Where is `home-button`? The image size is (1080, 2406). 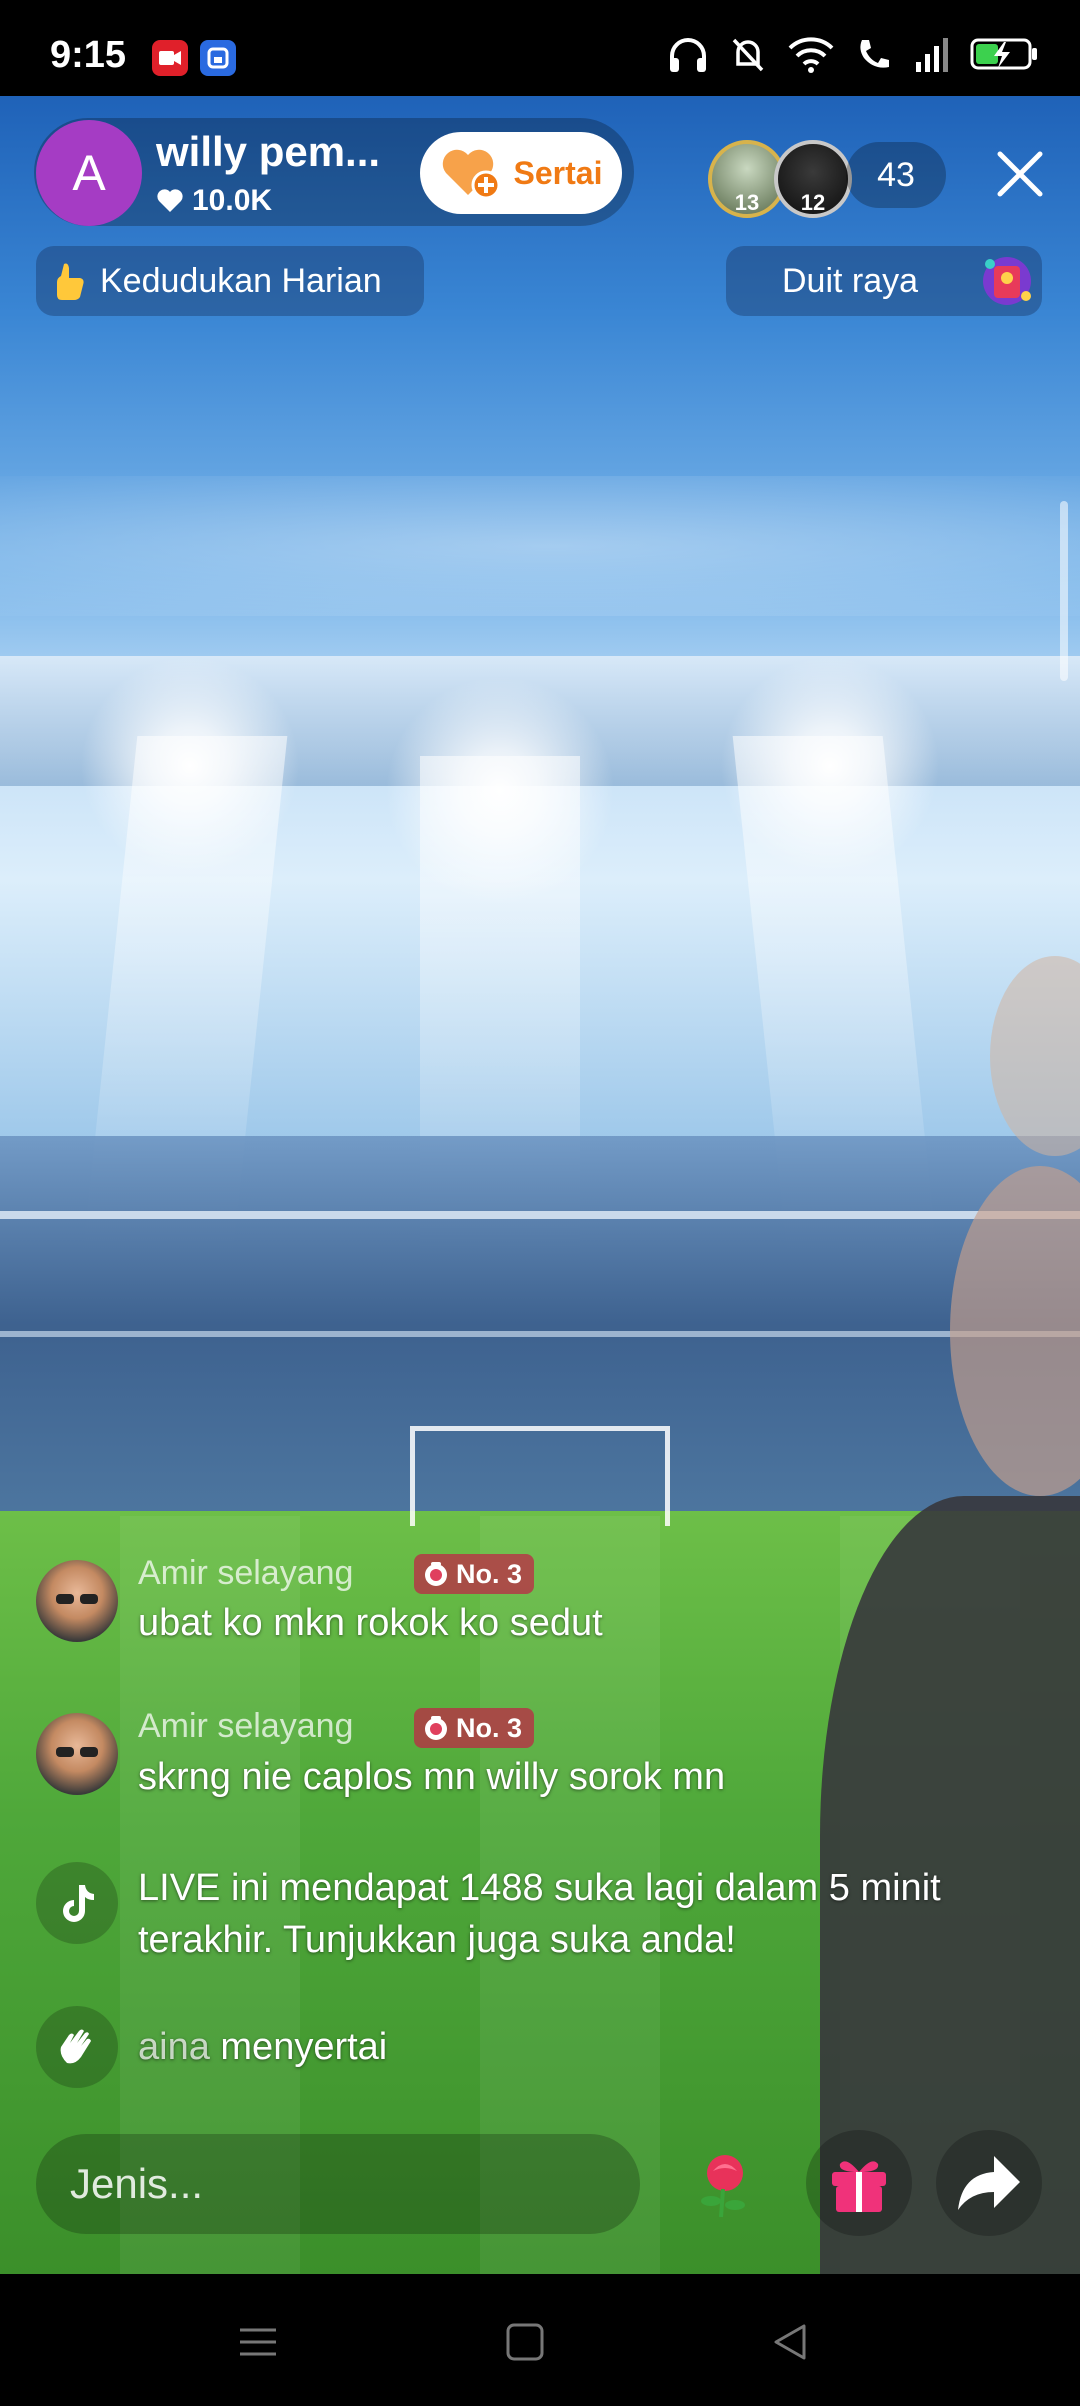
home-button is located at coordinates (525, 2342).